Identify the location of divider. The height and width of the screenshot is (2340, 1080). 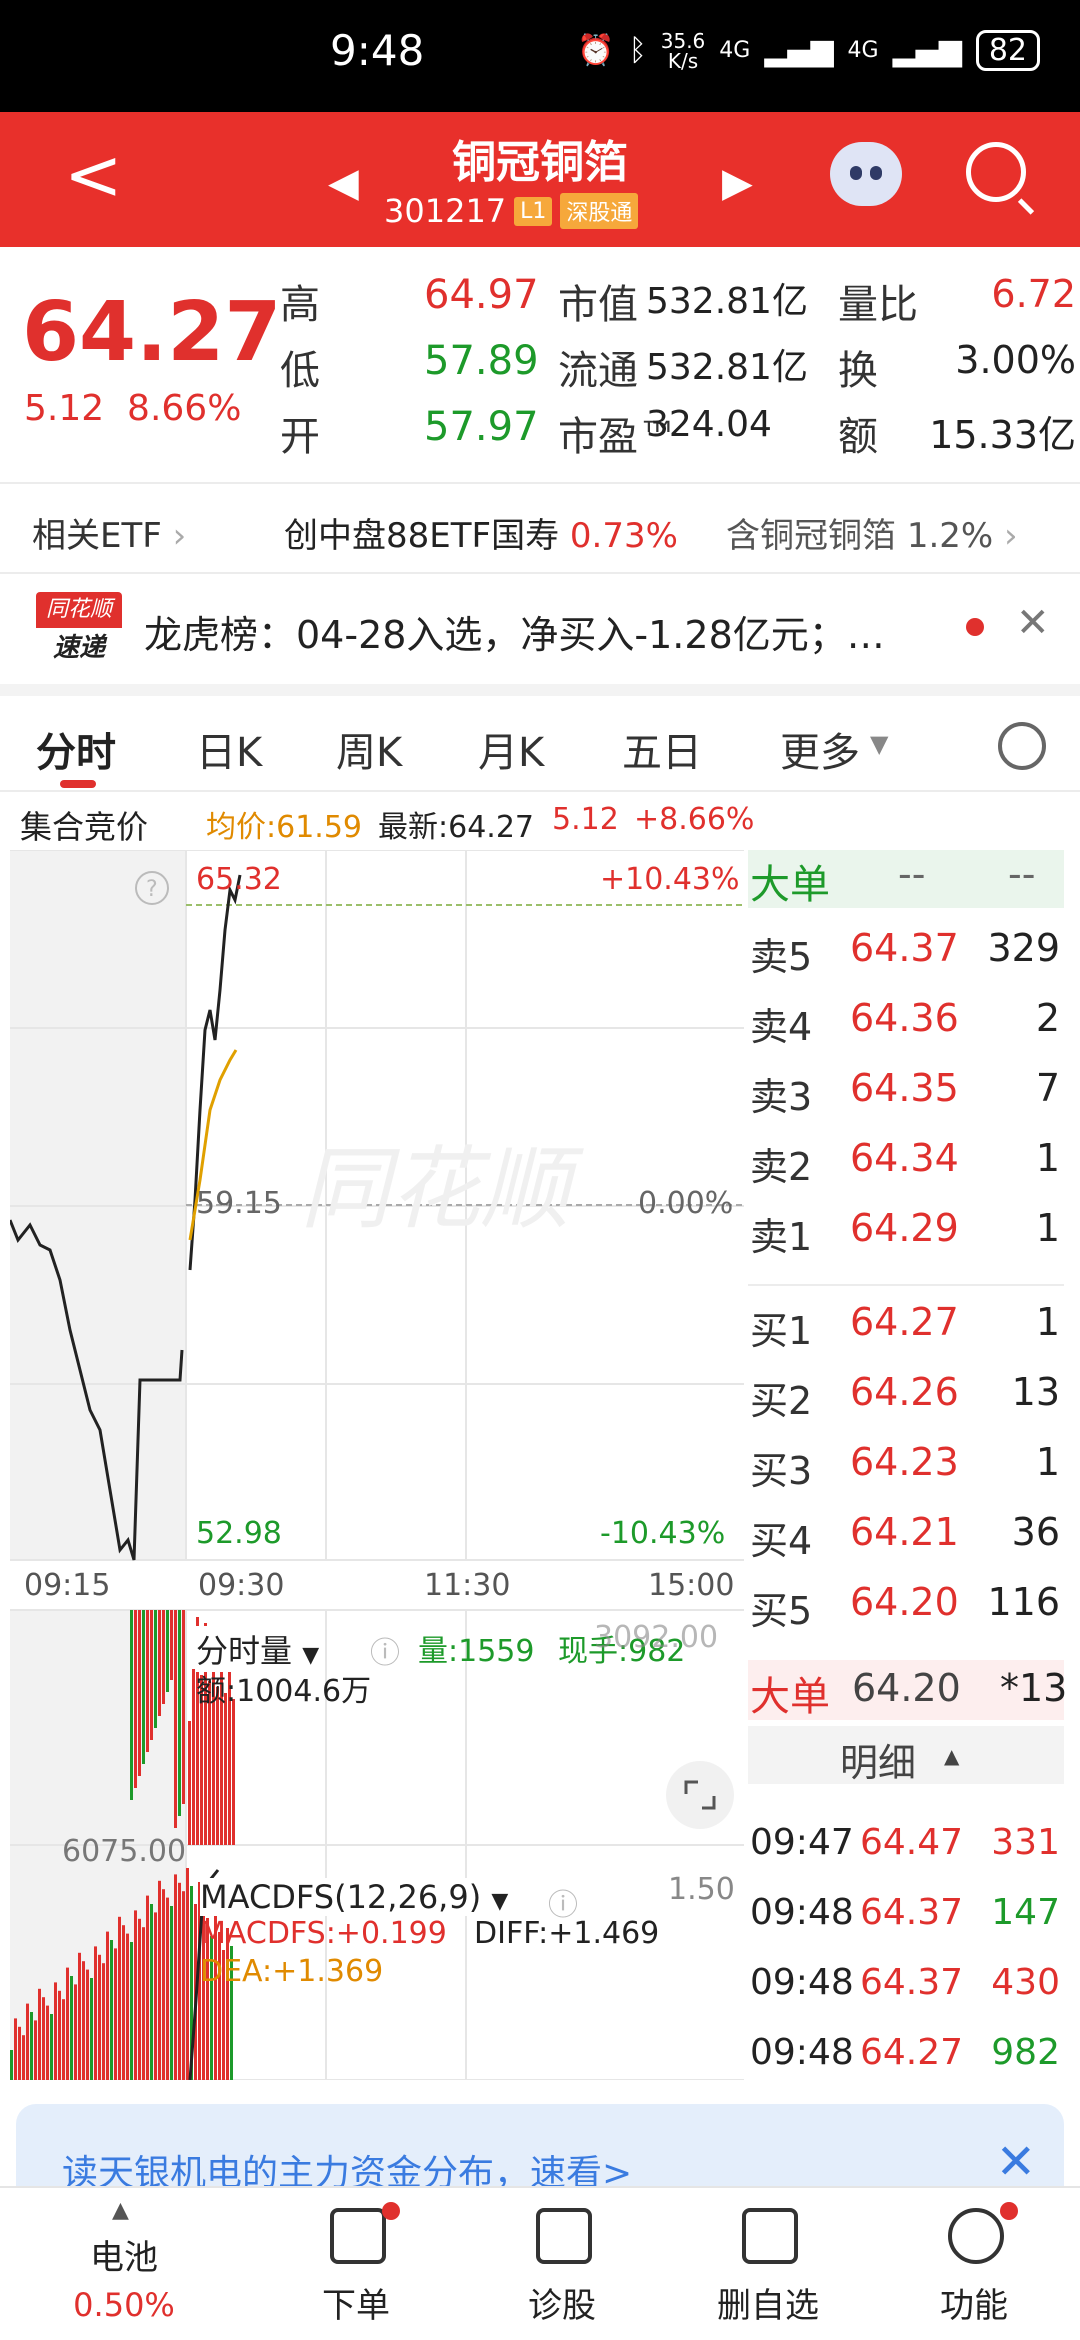
(540, 483).